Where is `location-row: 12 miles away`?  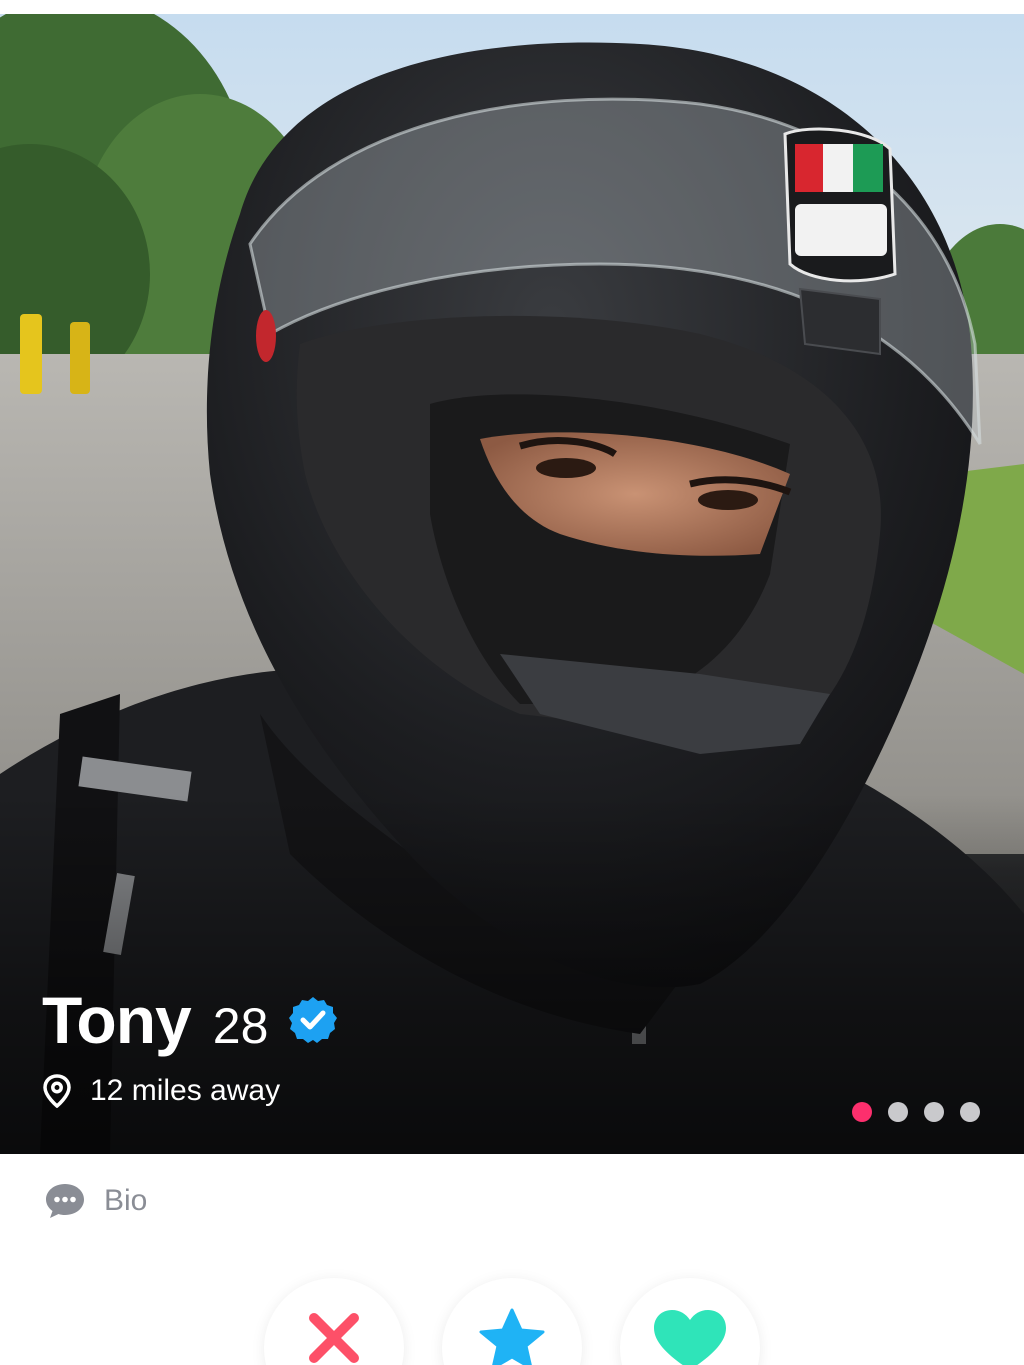 location-row: 12 miles away is located at coordinates (161, 1091).